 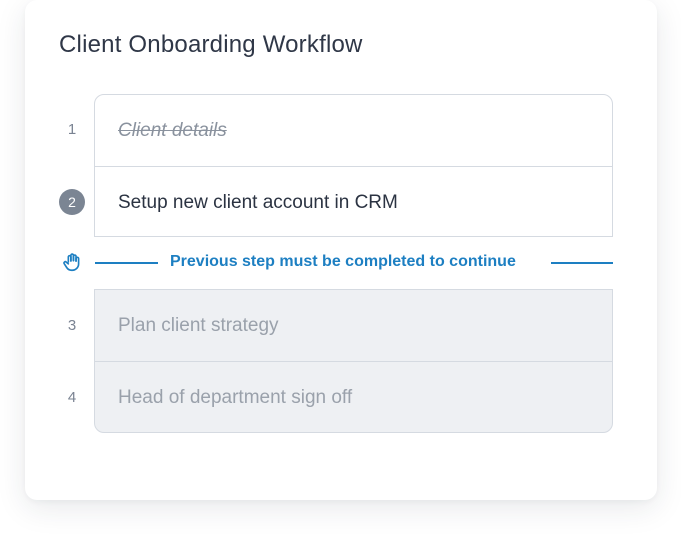 I want to click on gate-line-left, so click(x=126, y=263).